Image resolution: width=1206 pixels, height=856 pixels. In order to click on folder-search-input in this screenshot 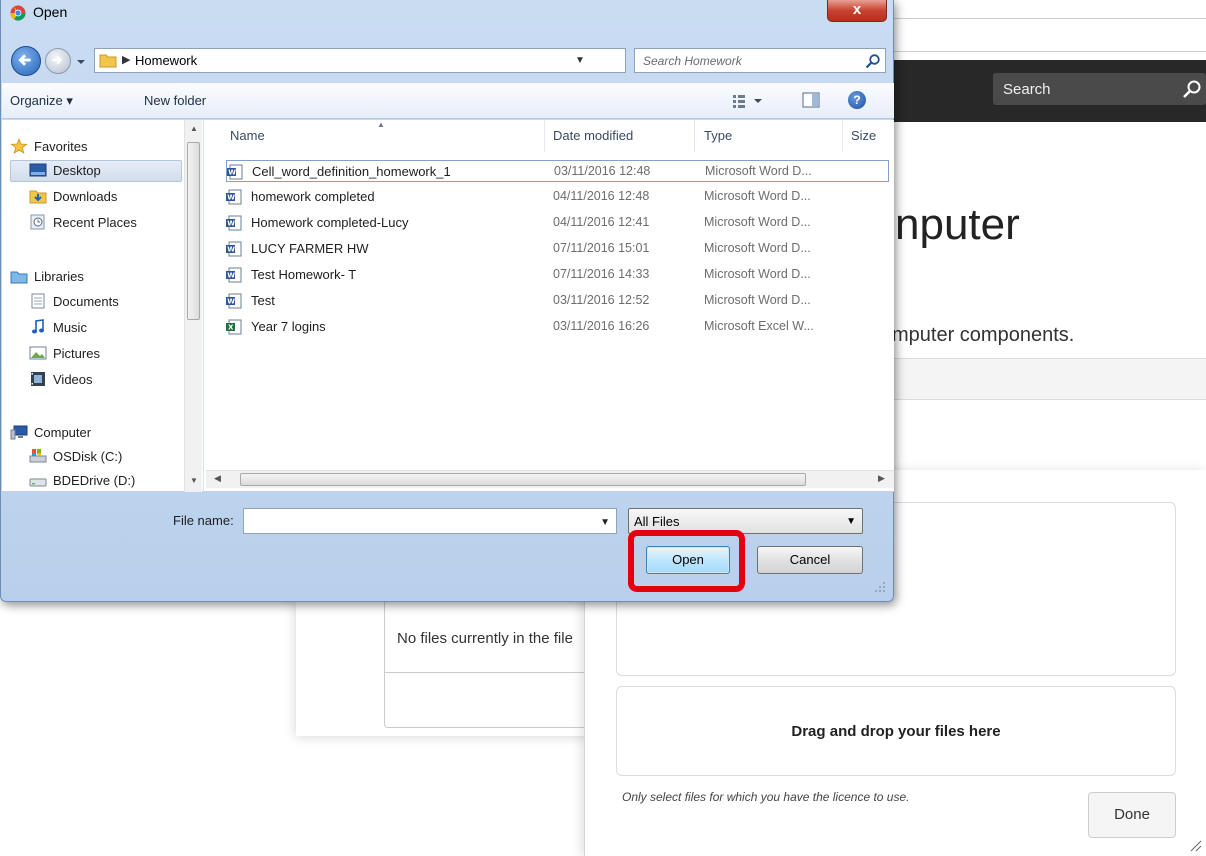, I will do `click(745, 60)`.